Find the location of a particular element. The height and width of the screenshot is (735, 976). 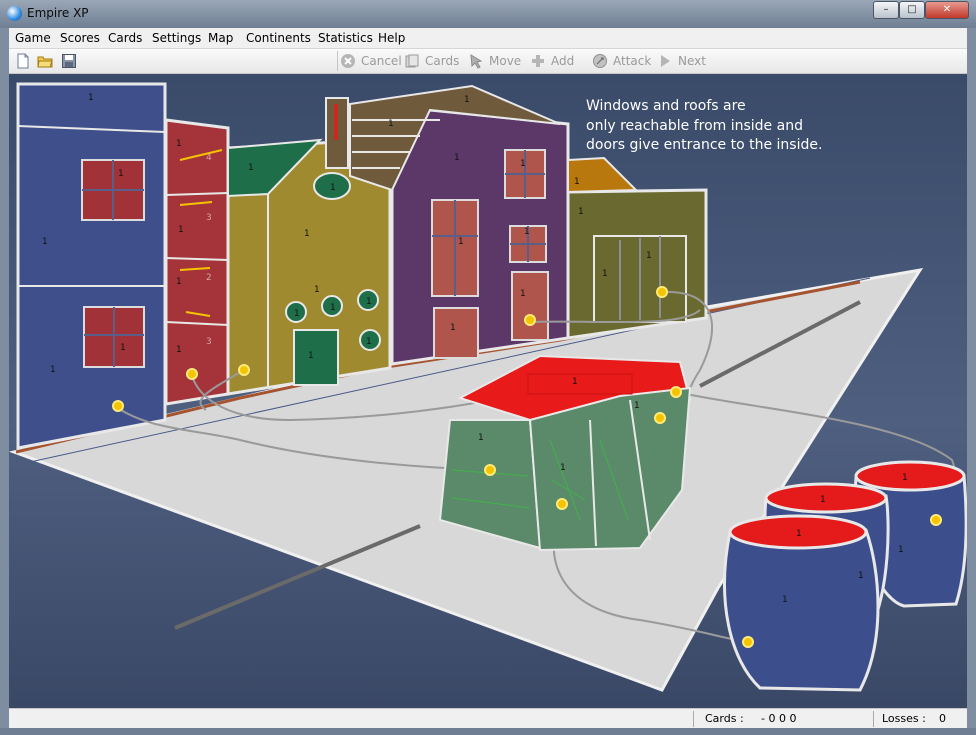

status-divider is located at coordinates (873, 719).